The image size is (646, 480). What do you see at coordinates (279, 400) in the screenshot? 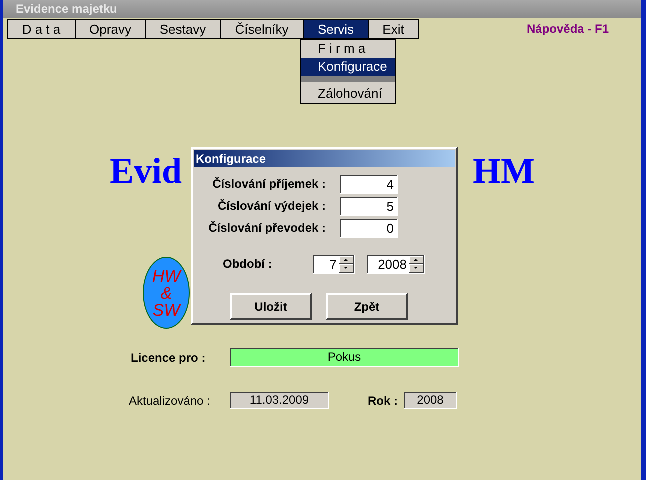
I see `updated-field: 11.03.2009` at bounding box center [279, 400].